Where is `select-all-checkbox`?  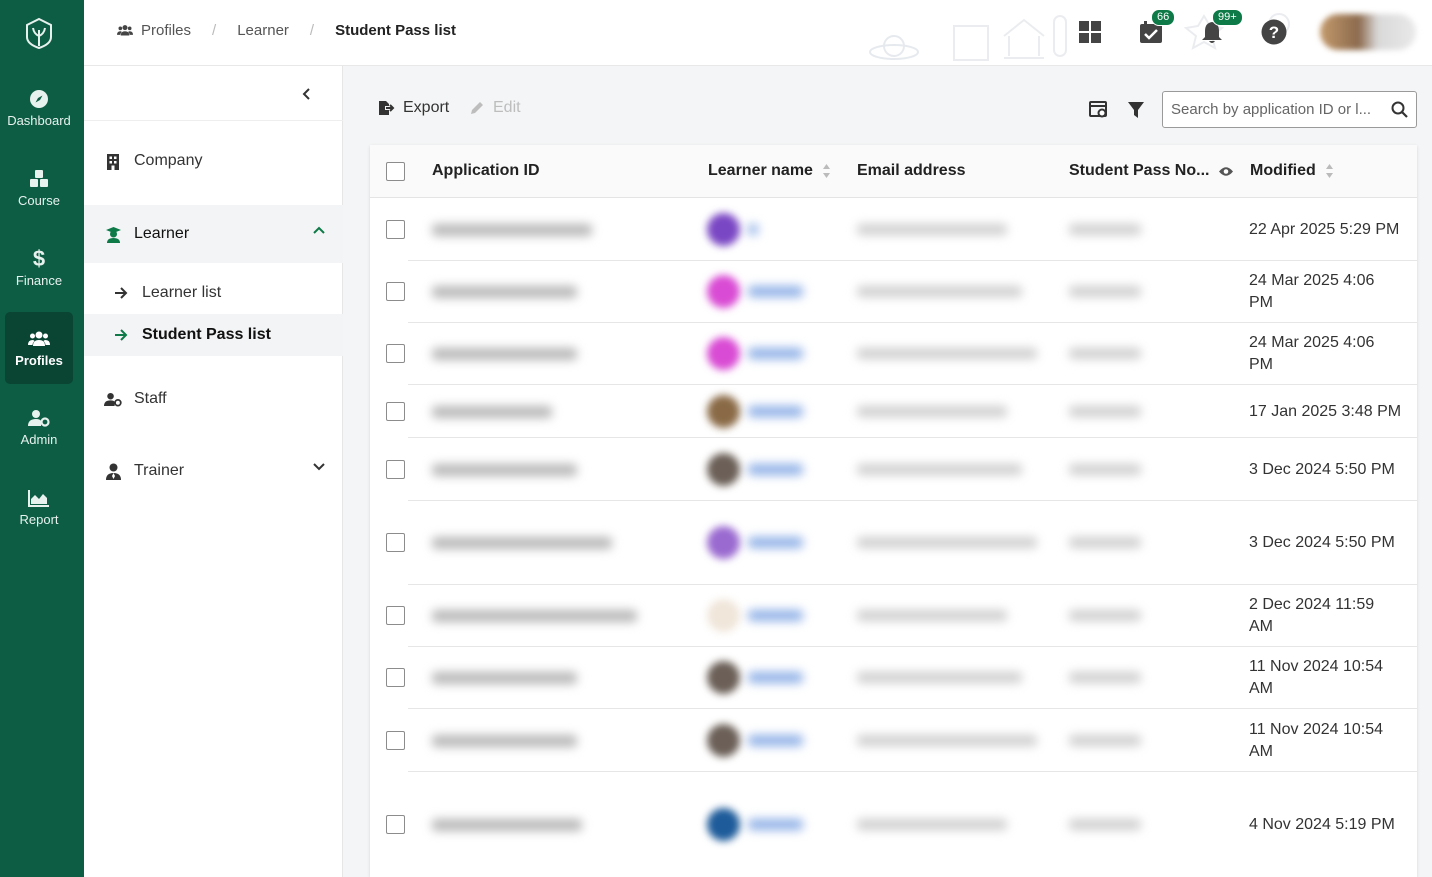
select-all-checkbox is located at coordinates (395, 171).